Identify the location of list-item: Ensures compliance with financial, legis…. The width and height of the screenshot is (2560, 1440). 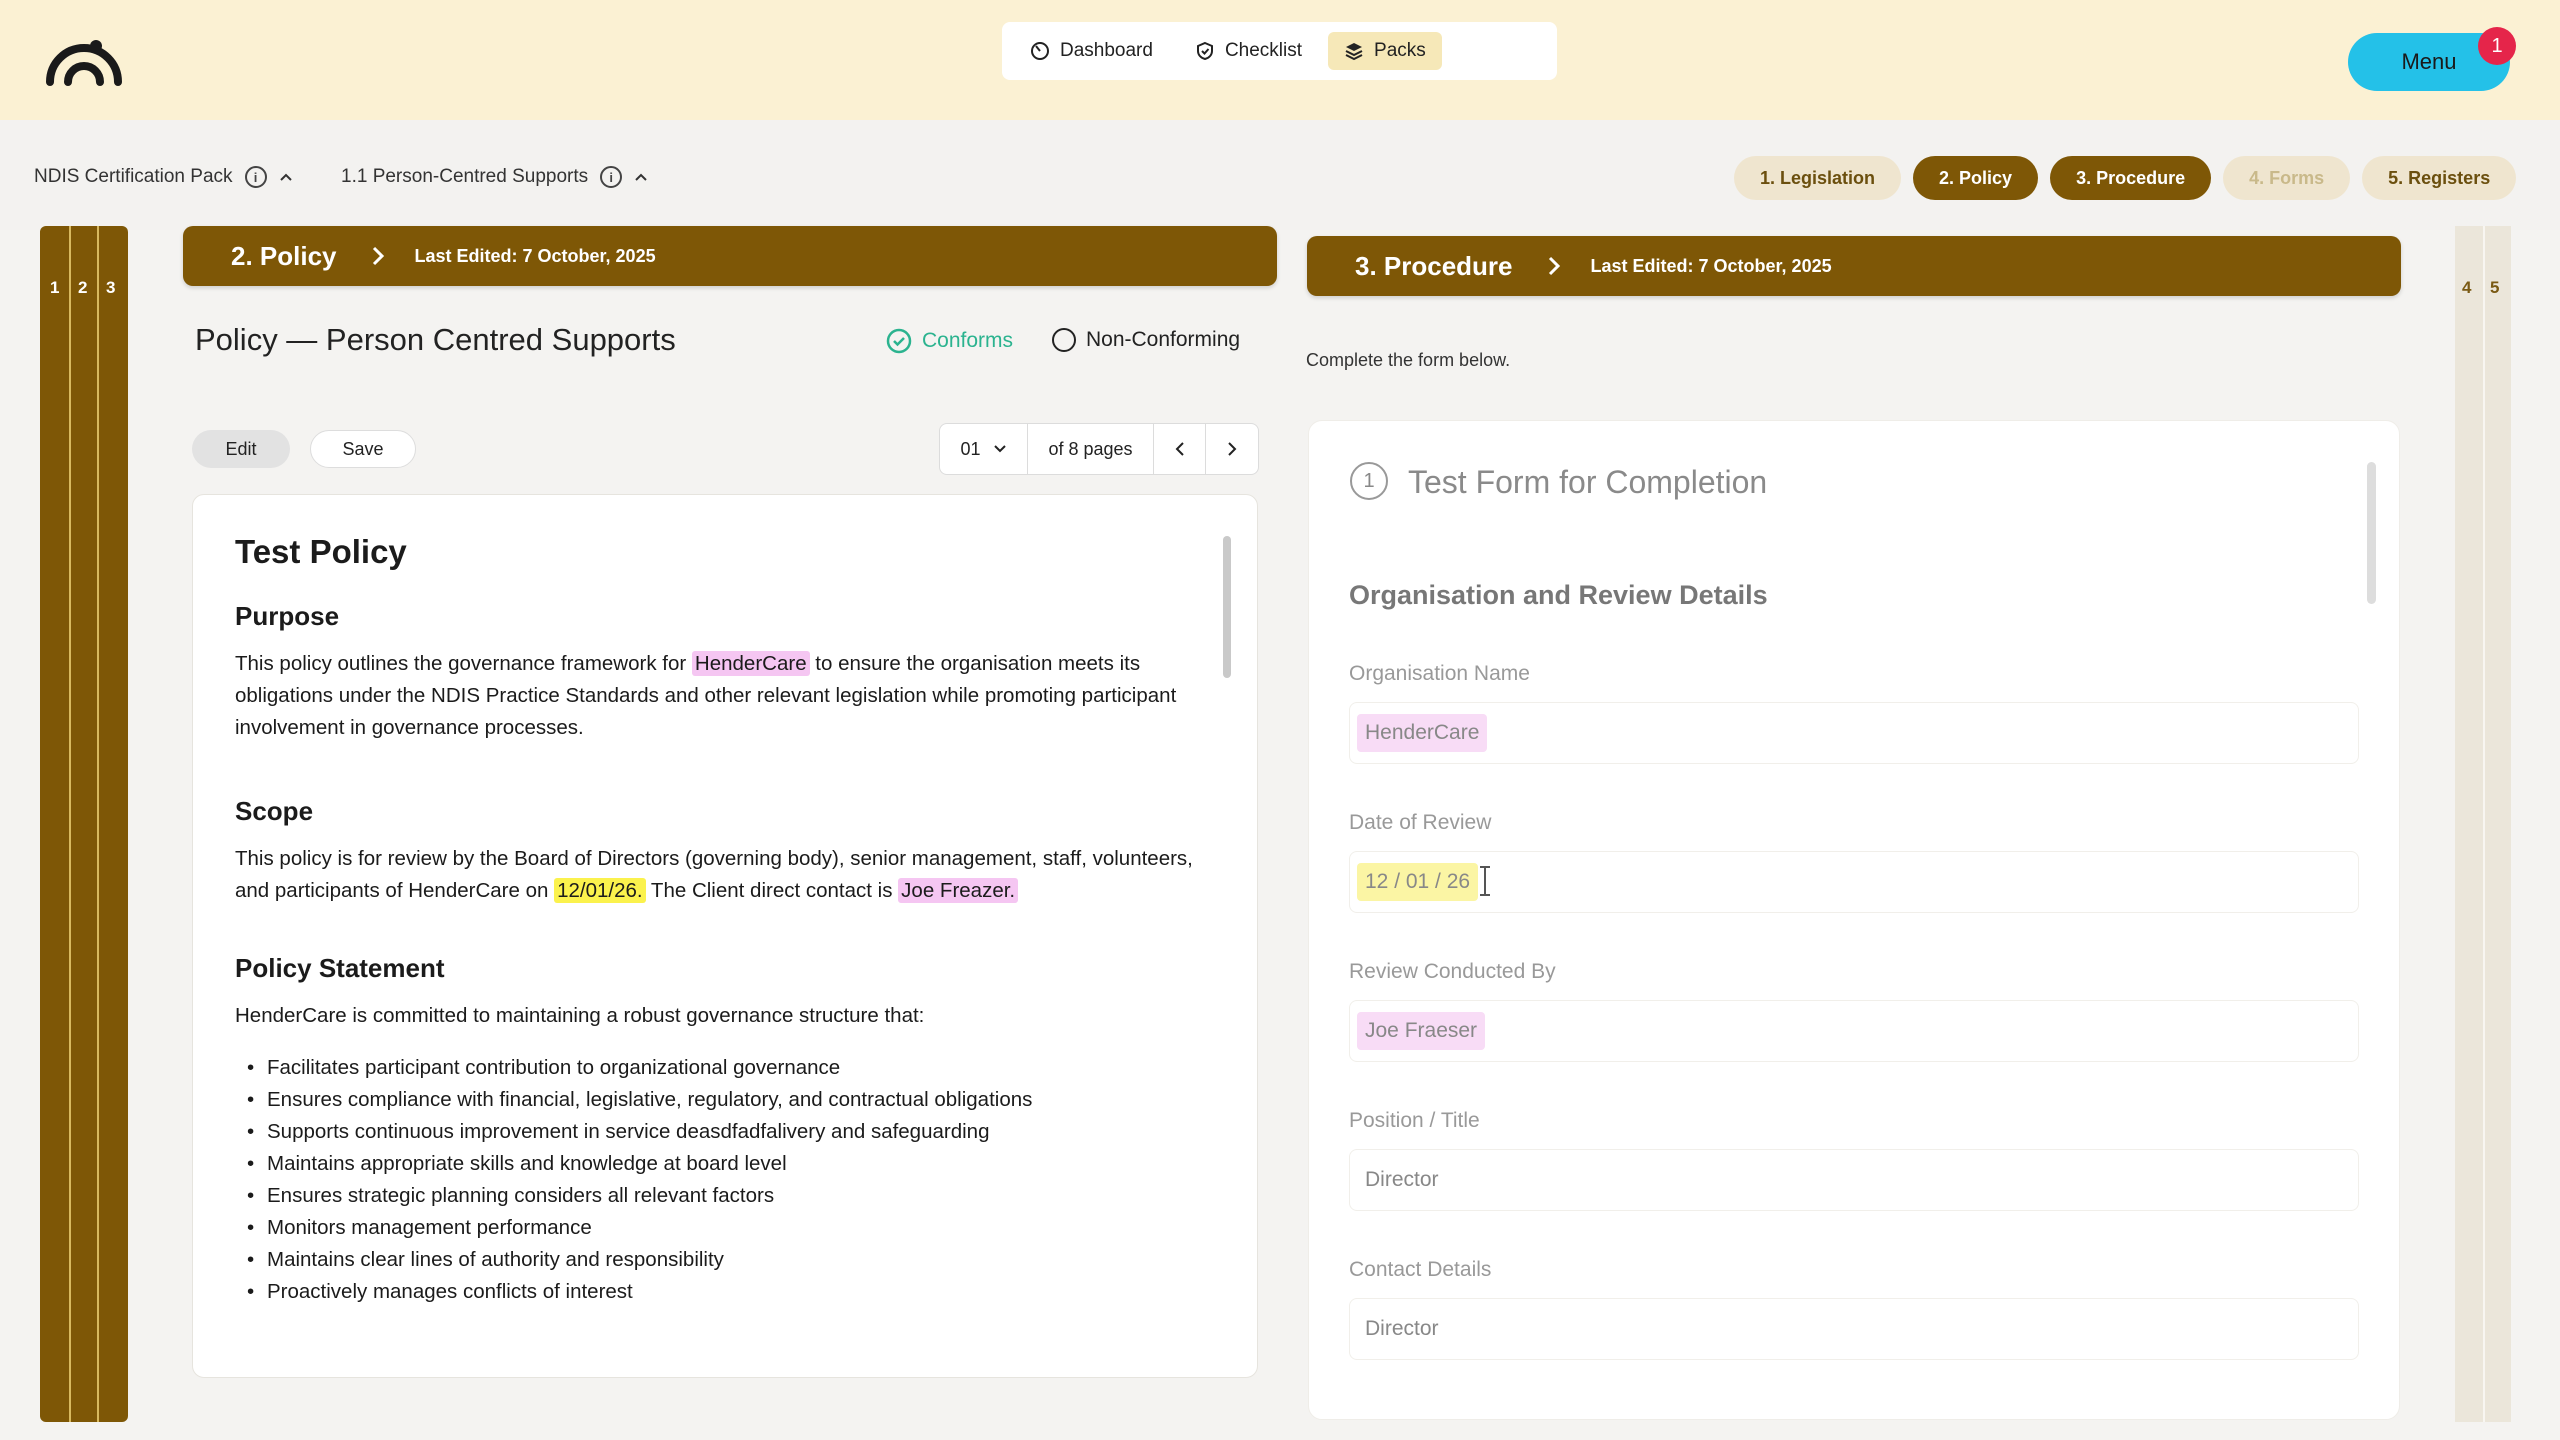
(725, 1100).